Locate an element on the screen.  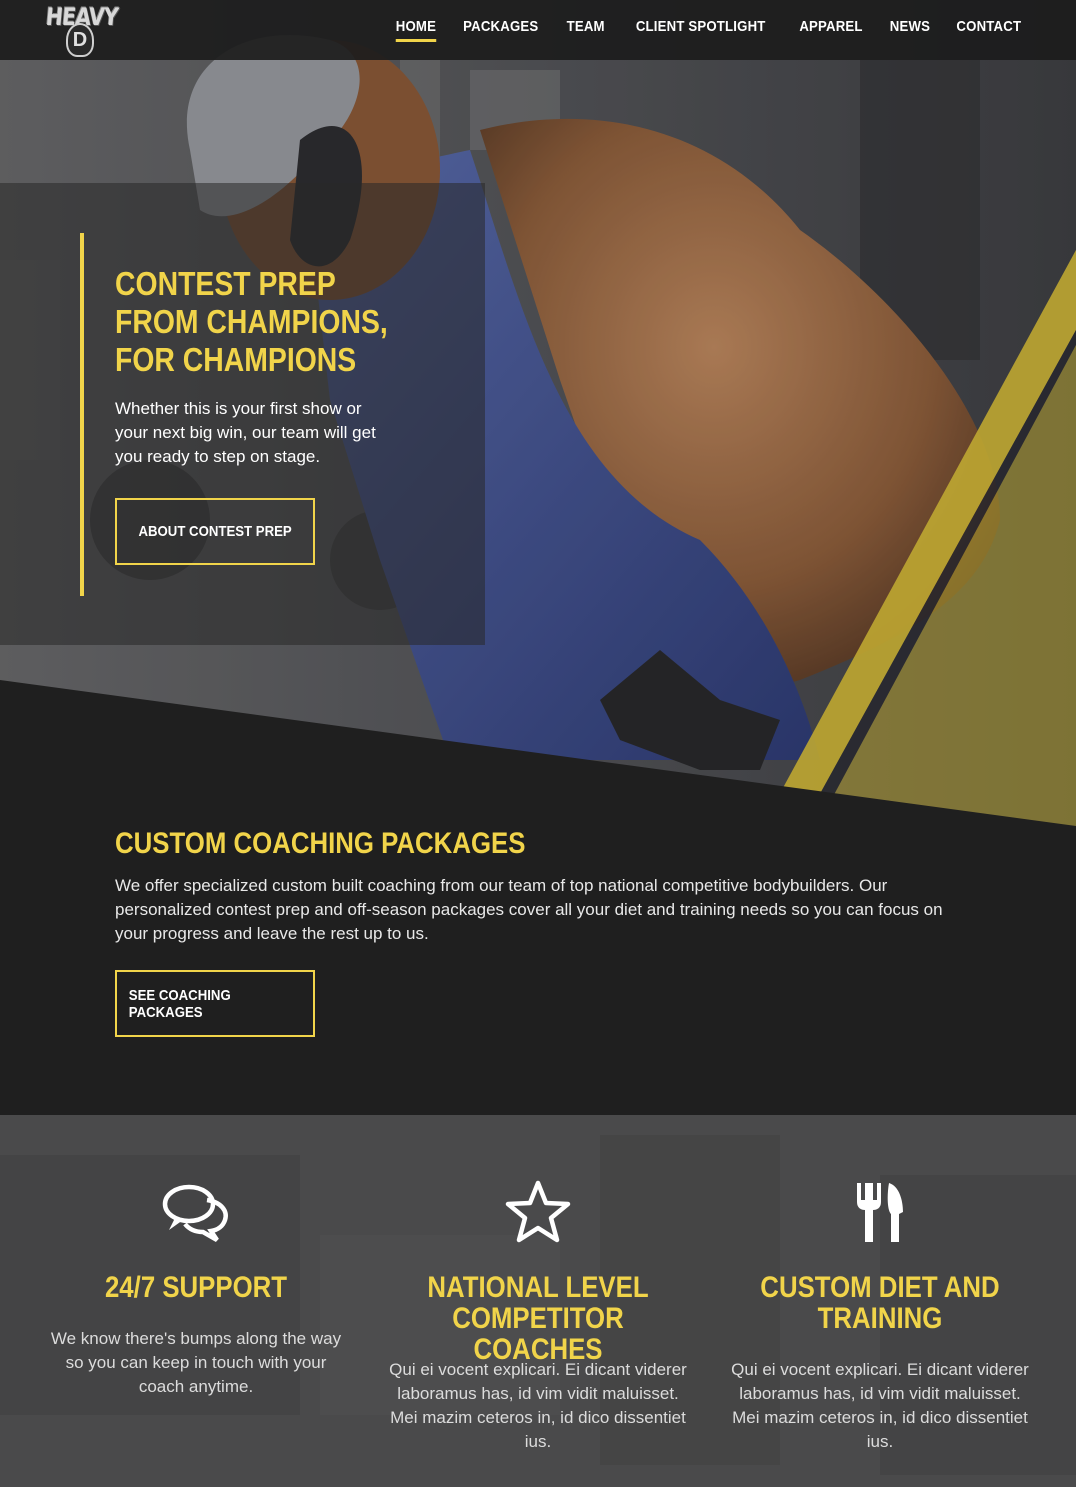
nav-client-spotlight: CLIENT SPOTLIGHT is located at coordinates (701, 30).